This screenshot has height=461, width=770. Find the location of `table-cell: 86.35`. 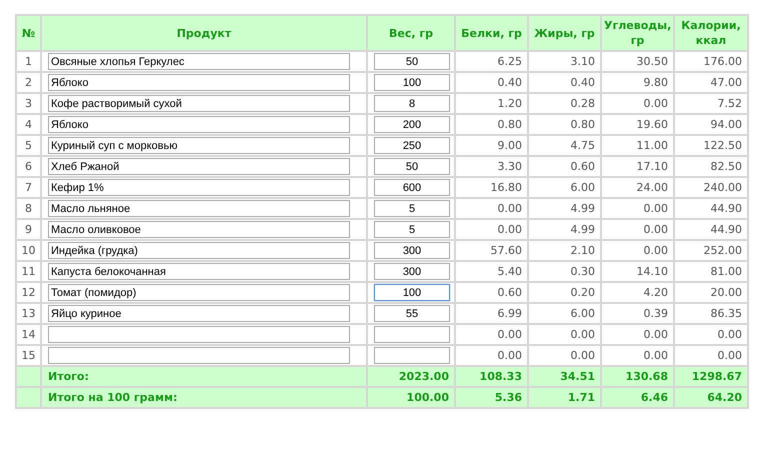

table-cell: 86.35 is located at coordinates (711, 313).